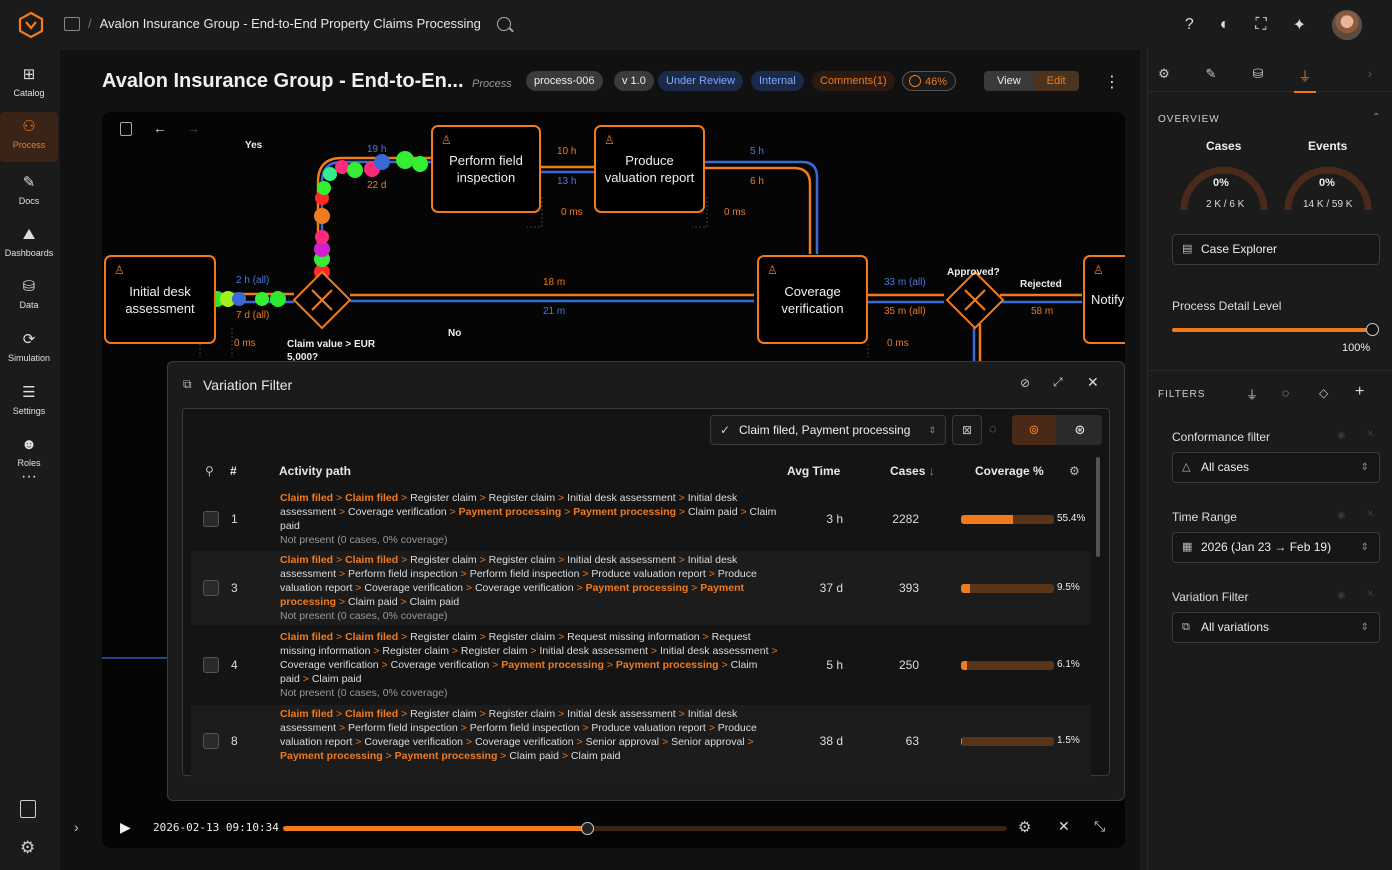  I want to click on node-coverage-verification: ♙ Coverage verification, so click(812, 299).